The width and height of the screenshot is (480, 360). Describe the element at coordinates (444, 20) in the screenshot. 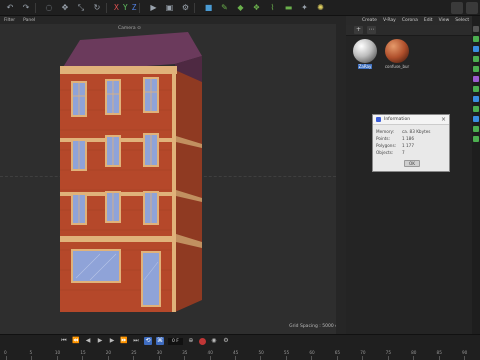

I see `menu-view: View` at that location.